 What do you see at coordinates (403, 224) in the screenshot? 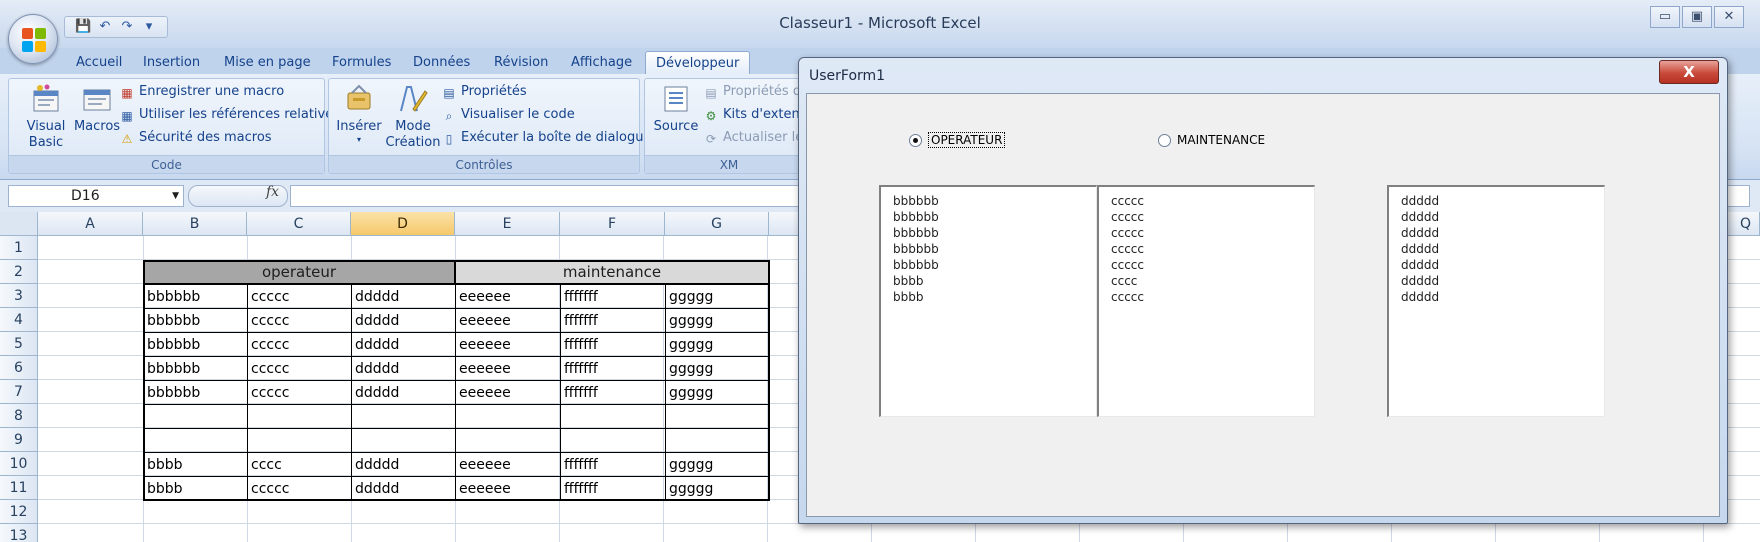
I see `column-header-d: D` at bounding box center [403, 224].